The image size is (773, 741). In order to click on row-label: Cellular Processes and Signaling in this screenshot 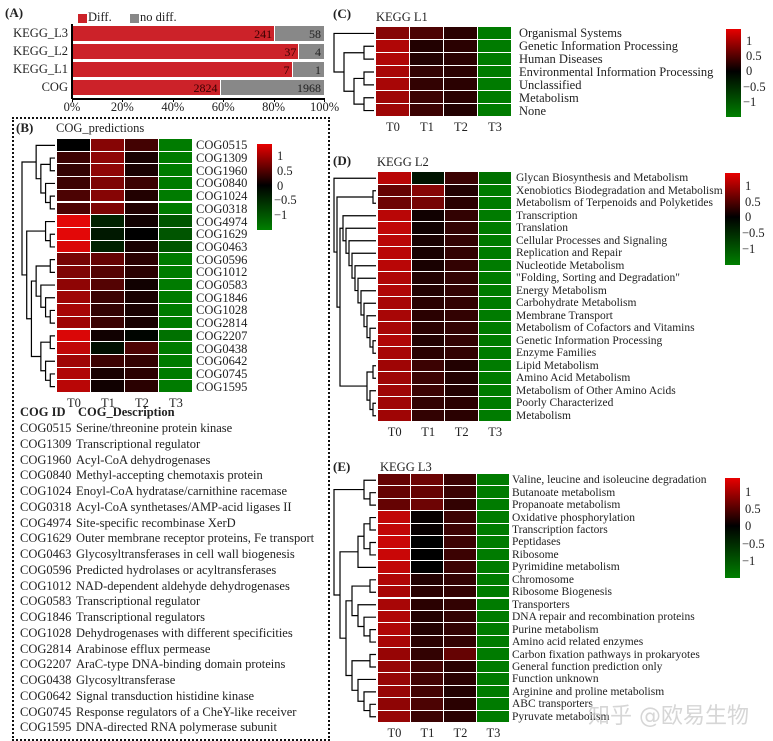, I will do `click(592, 240)`.